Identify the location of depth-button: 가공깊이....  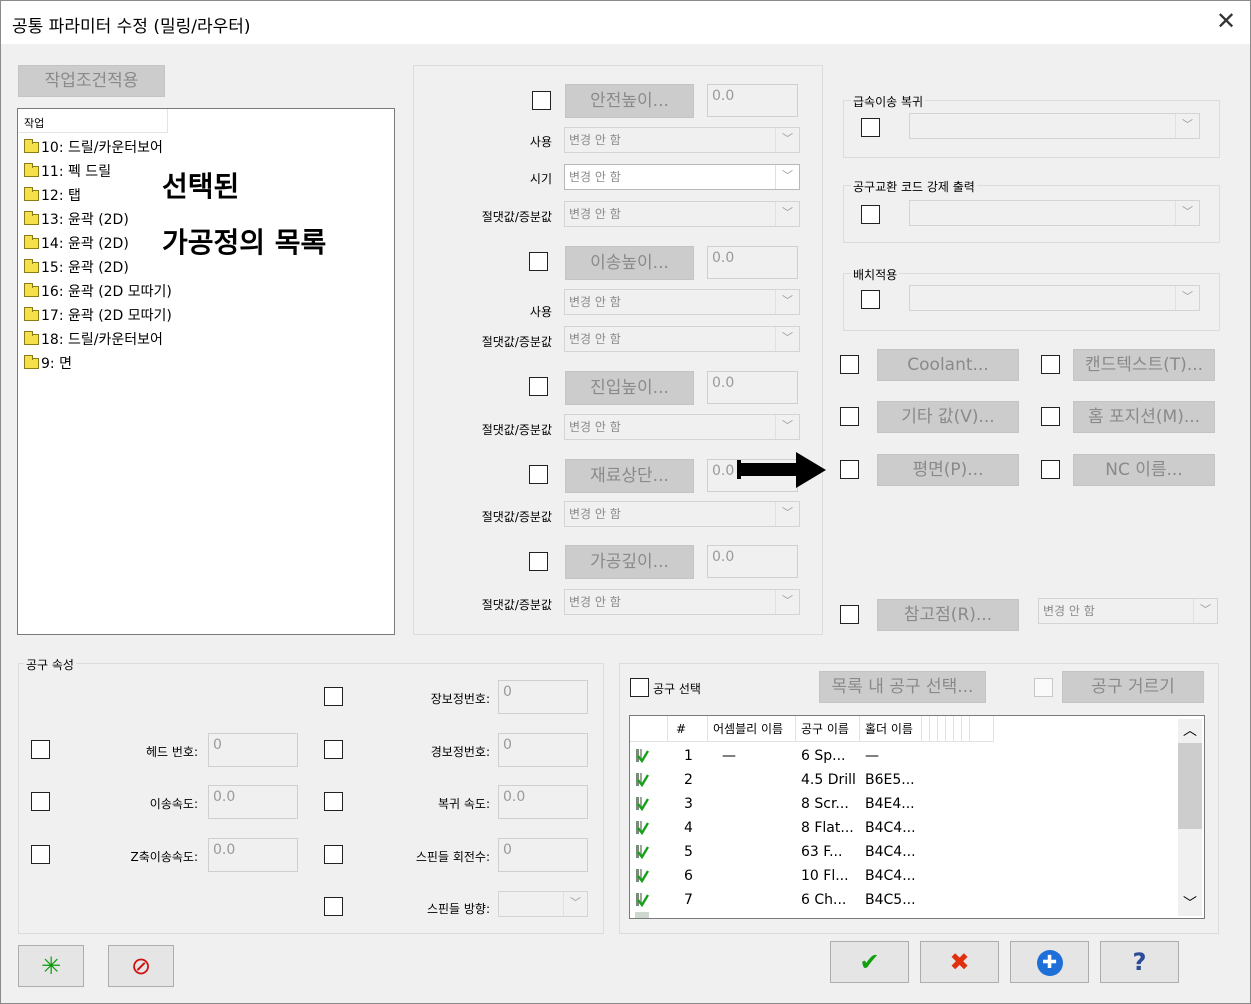
(629, 562).